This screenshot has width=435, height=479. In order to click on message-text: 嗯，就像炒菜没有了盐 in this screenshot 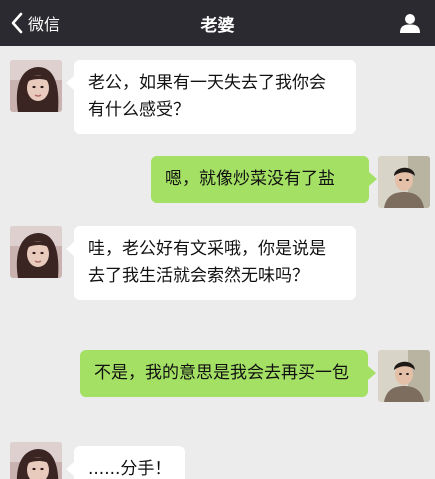, I will do `click(250, 179)`.